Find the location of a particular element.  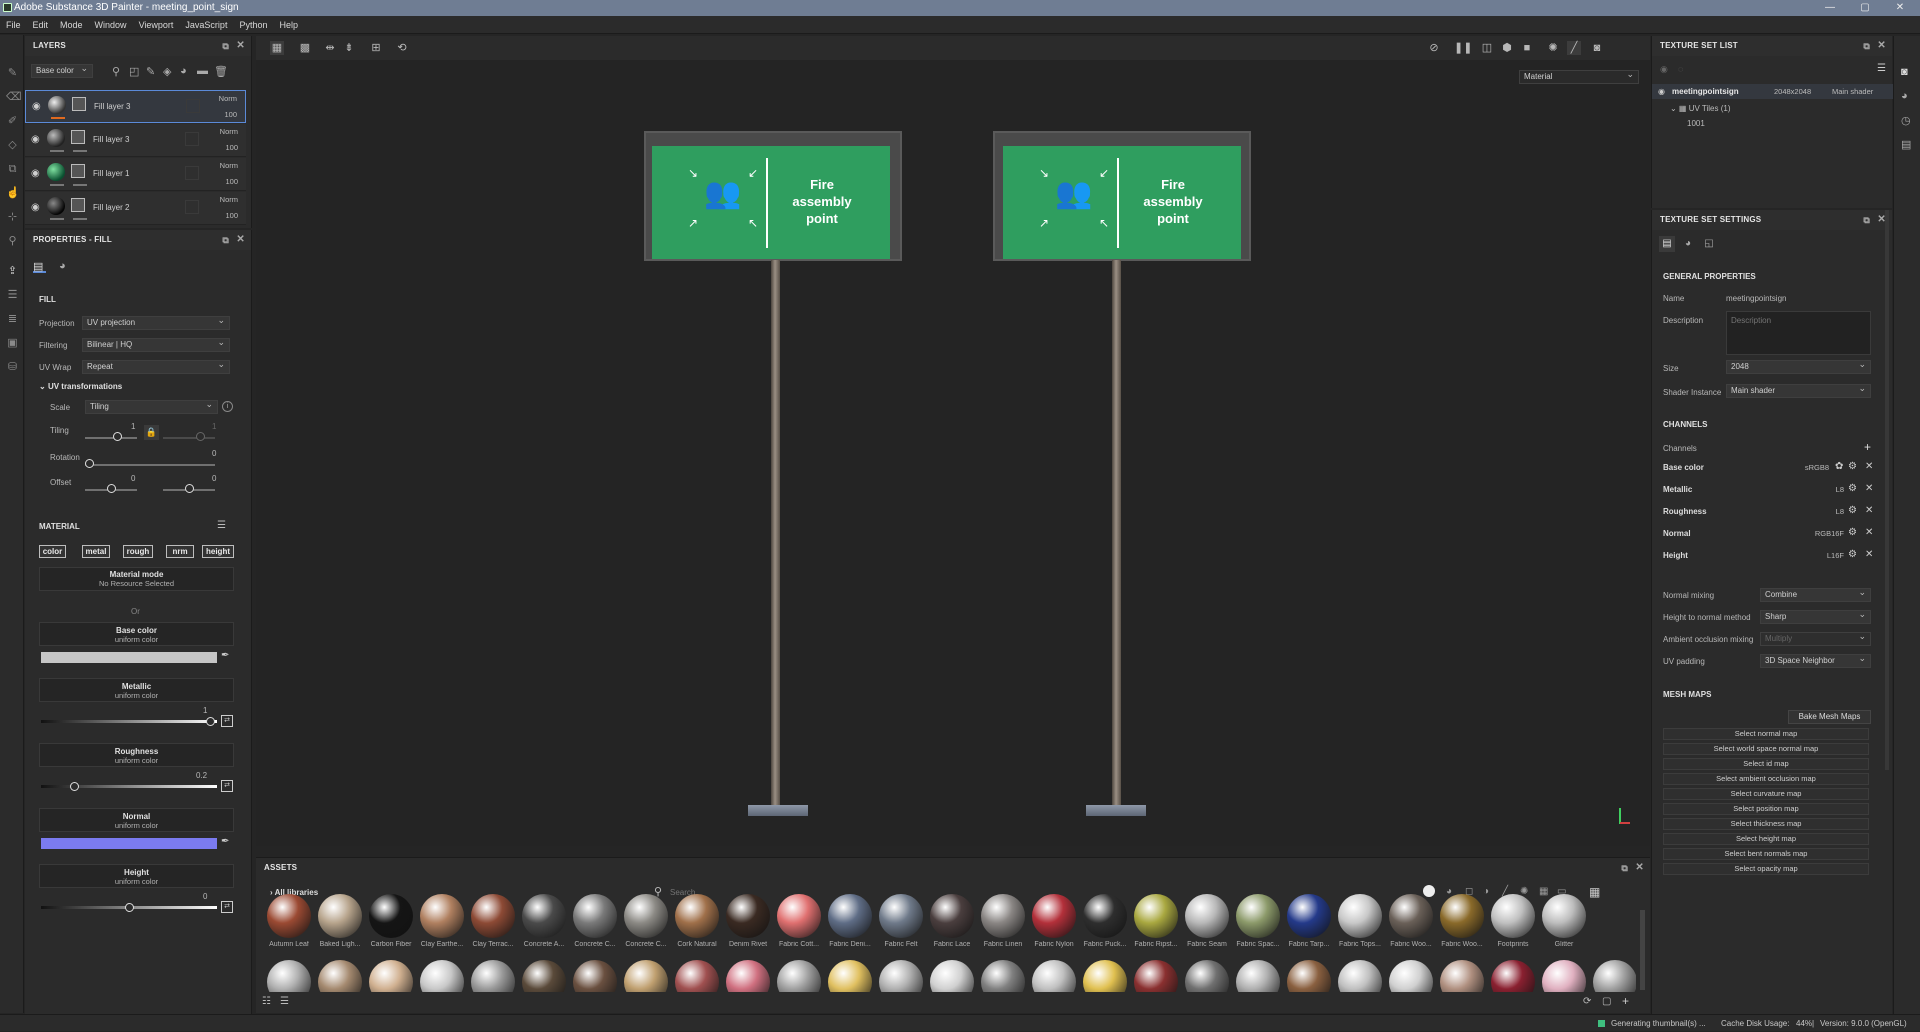

channel-row: Base color sRGB8 ✿ ⚙ ✕ is located at coordinates (1769, 468).